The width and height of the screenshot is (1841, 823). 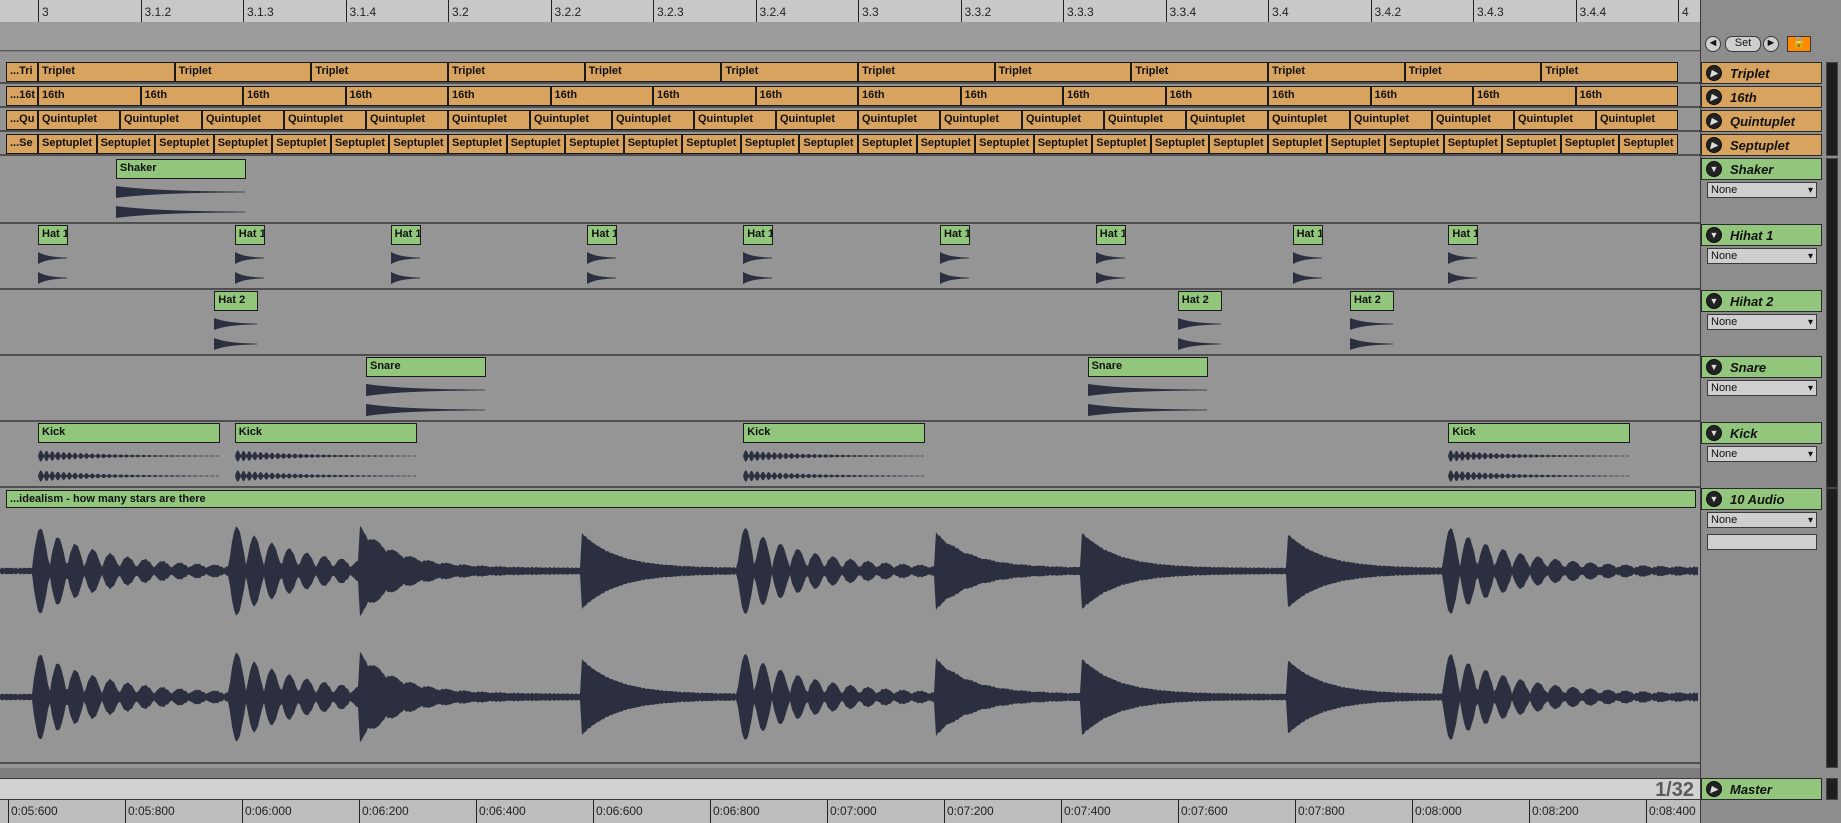 What do you see at coordinates (1762, 454) in the screenshot?
I see `input-select-kick: None ▾` at bounding box center [1762, 454].